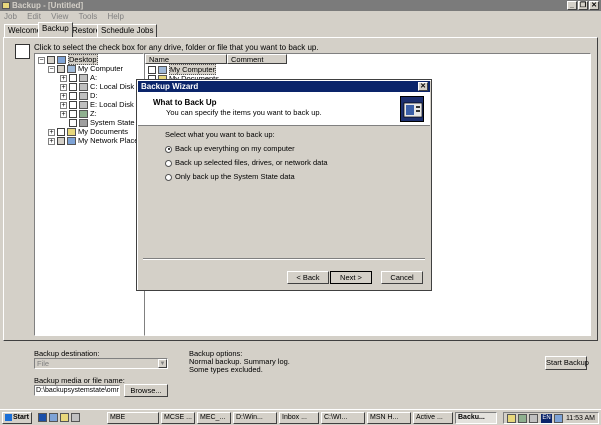 Image resolution: width=601 pixels, height=425 pixels. I want to click on cd-drive-icon, so click(83, 96).